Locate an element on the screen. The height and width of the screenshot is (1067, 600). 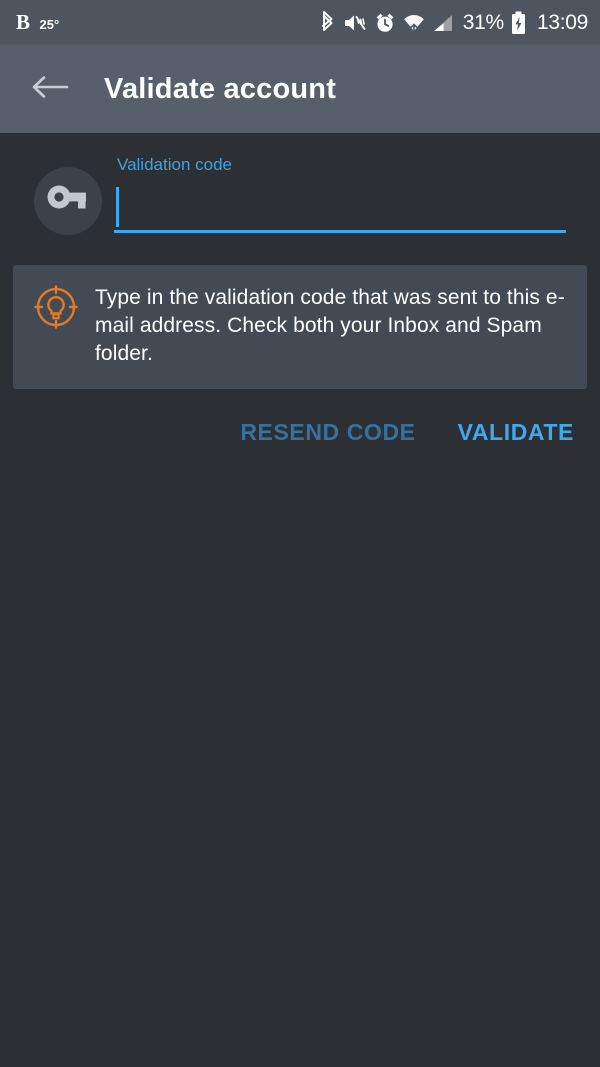
back-button is located at coordinates (50, 89).